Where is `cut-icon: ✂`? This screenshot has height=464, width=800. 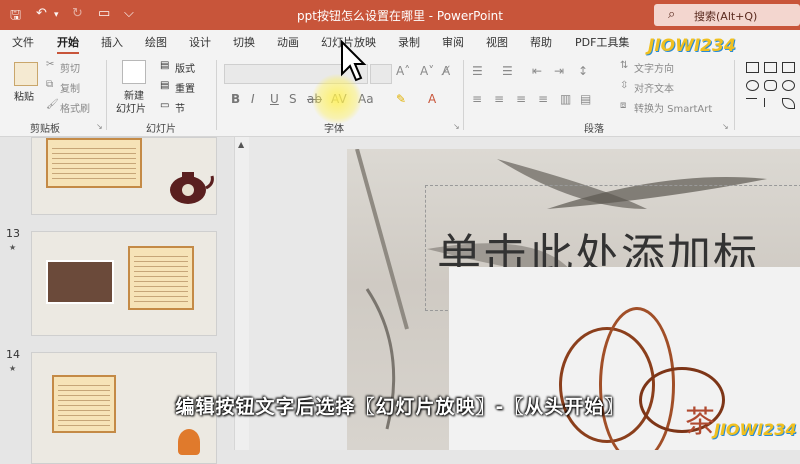
cut-icon: ✂ is located at coordinates (50, 64).